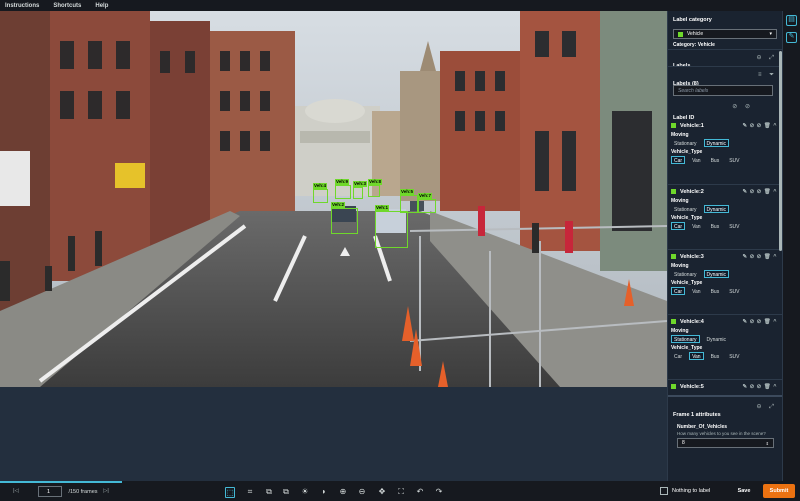  Describe the element at coordinates (50, 491) in the screenshot. I see `frame-number-input: 1` at that location.